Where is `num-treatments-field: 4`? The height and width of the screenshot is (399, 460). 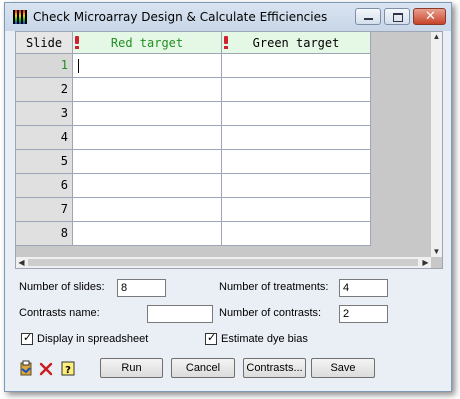 num-treatments-field: 4 is located at coordinates (363, 288).